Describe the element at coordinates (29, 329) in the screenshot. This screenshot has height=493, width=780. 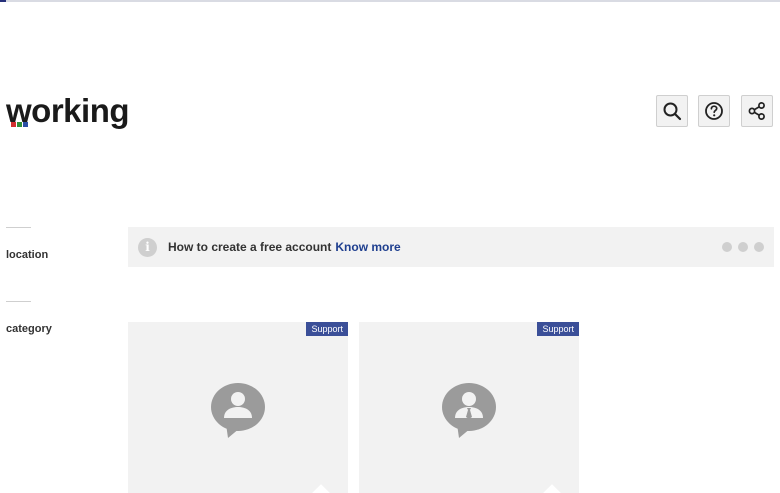
I see `sidebar-item-category: category` at that location.